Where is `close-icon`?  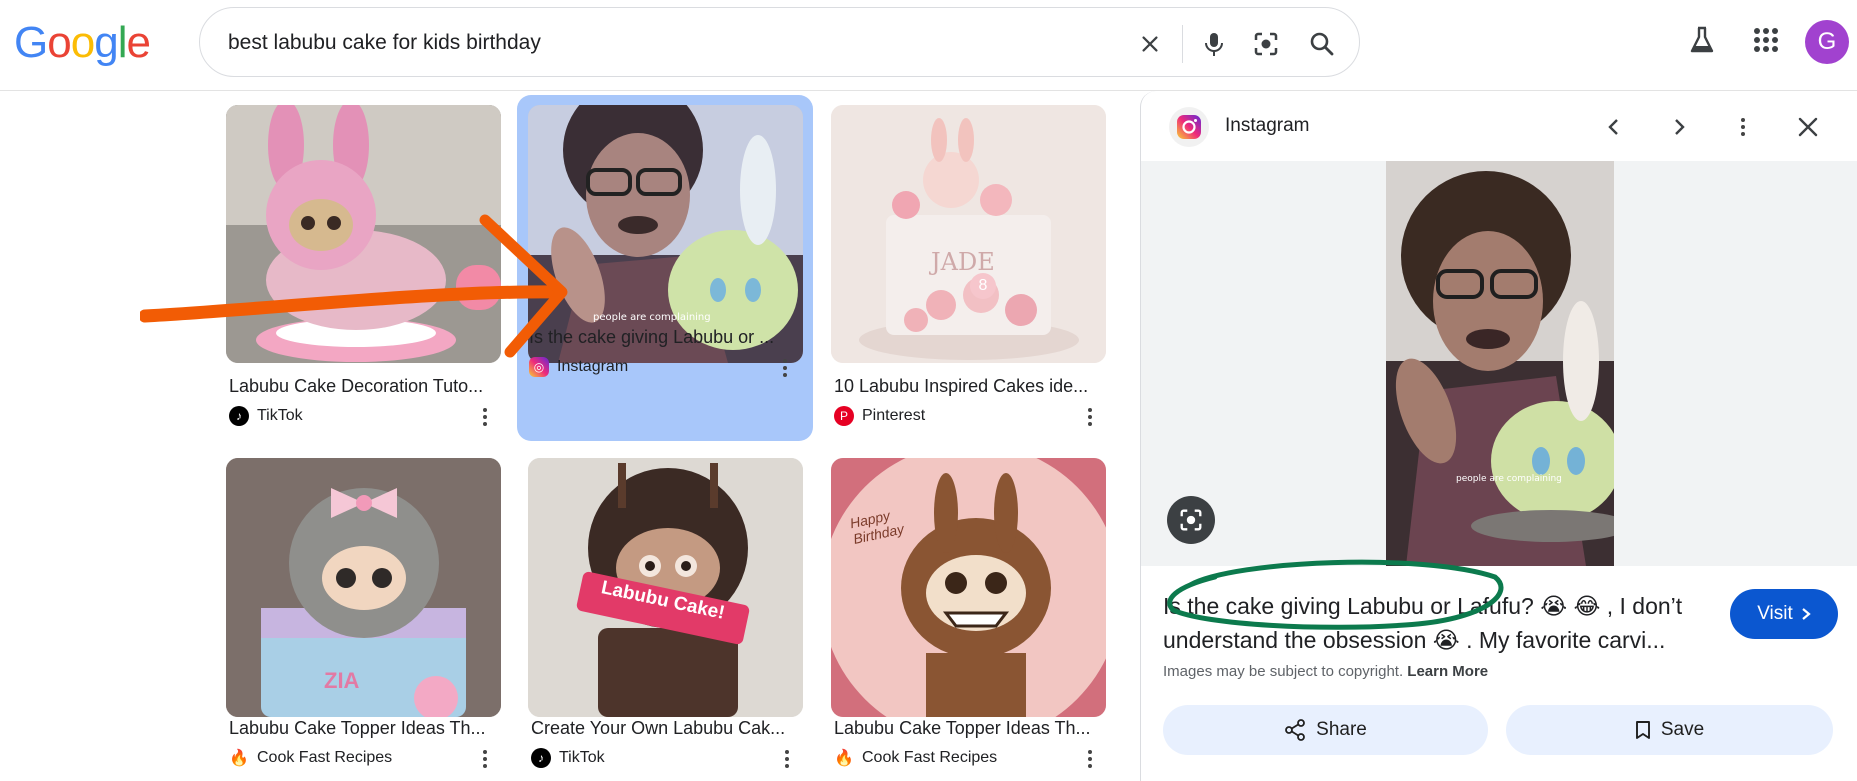
close-icon is located at coordinates (1808, 127).